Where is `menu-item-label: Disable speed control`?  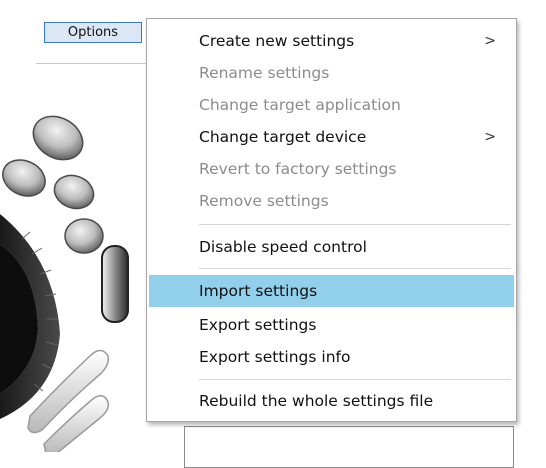
menu-item-label: Disable speed control is located at coordinates (283, 247).